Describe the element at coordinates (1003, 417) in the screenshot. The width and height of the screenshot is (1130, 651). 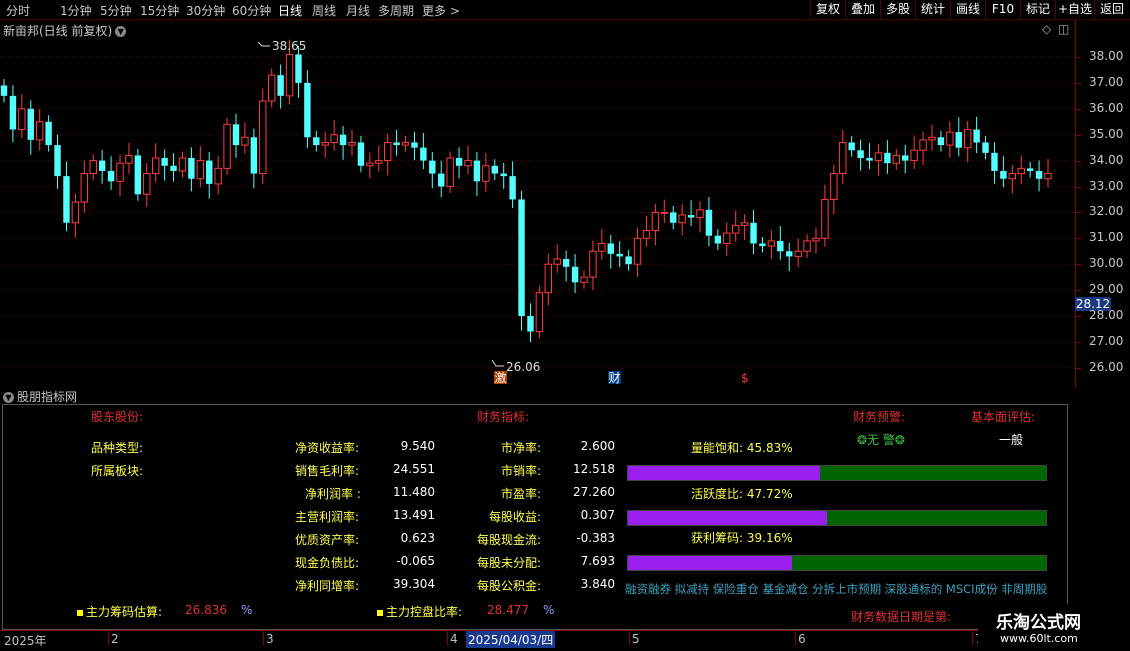
I see `evaluation-header: 基本面评估:` at that location.